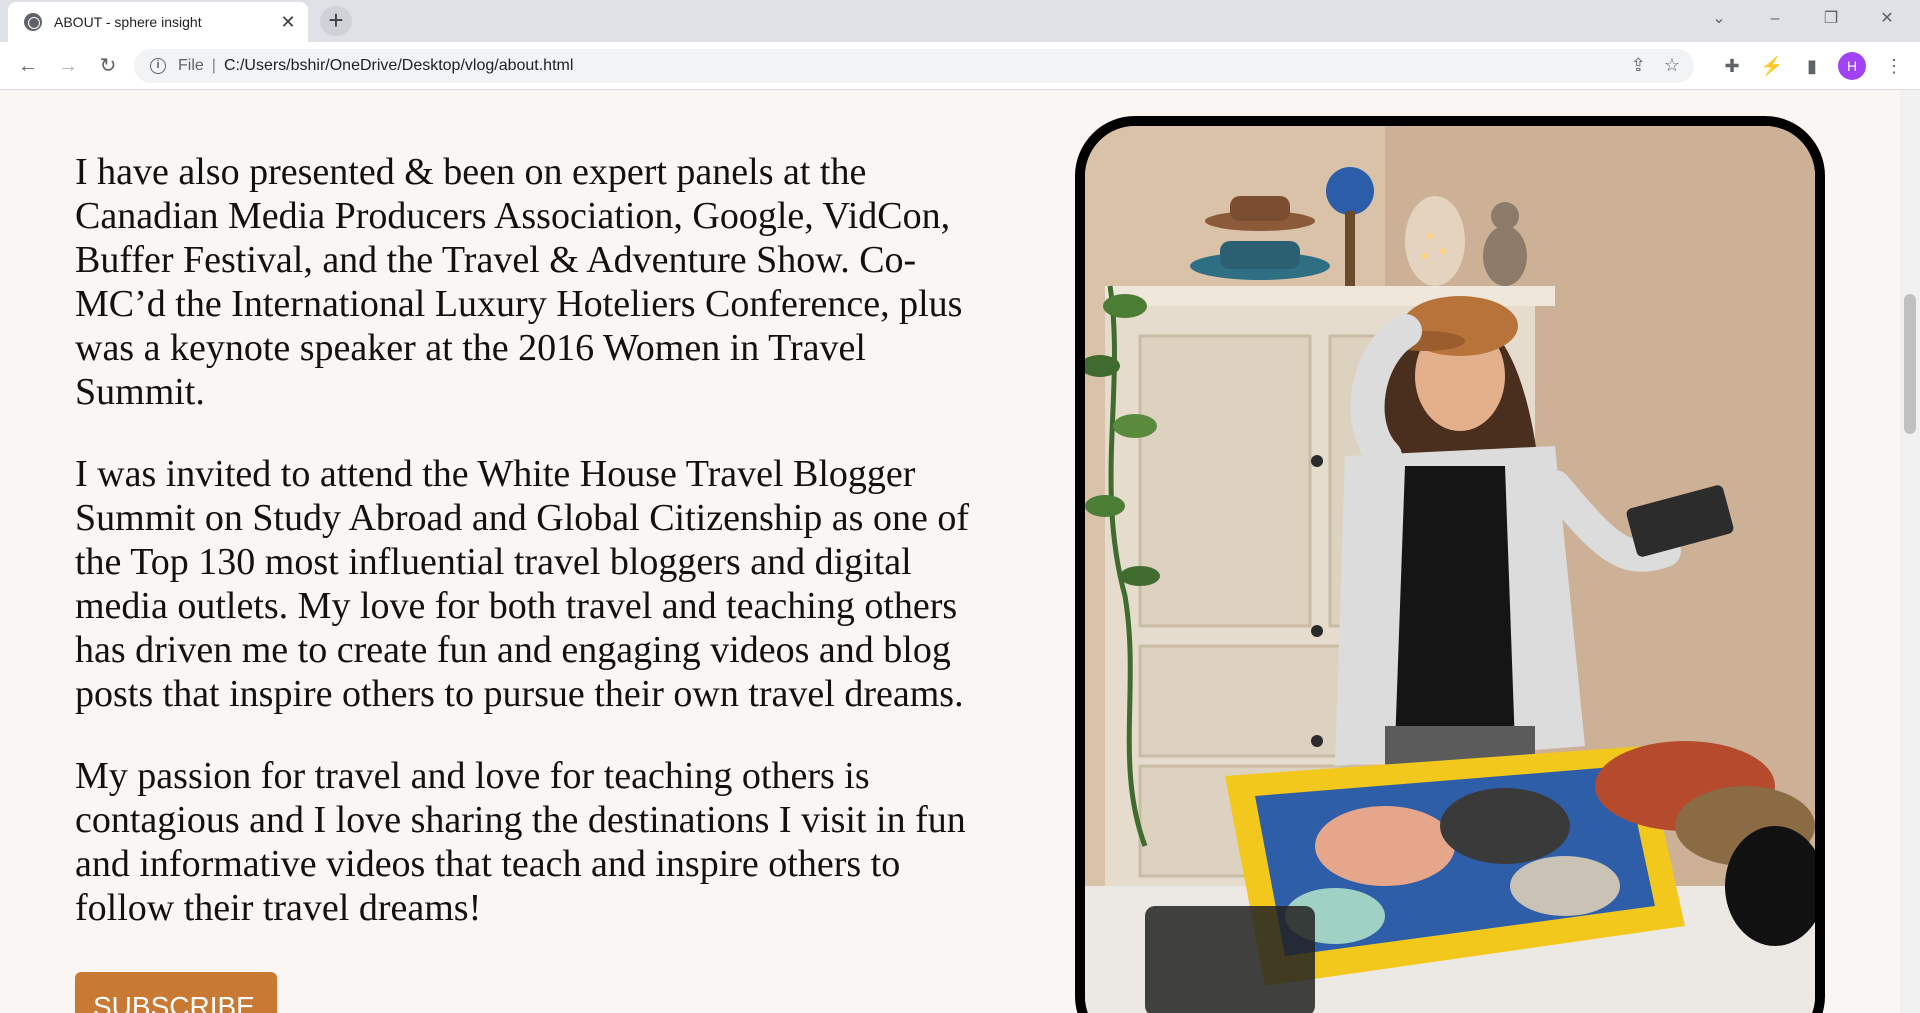 The image size is (1920, 1013). I want to click on back-icon: ←, so click(28, 66).